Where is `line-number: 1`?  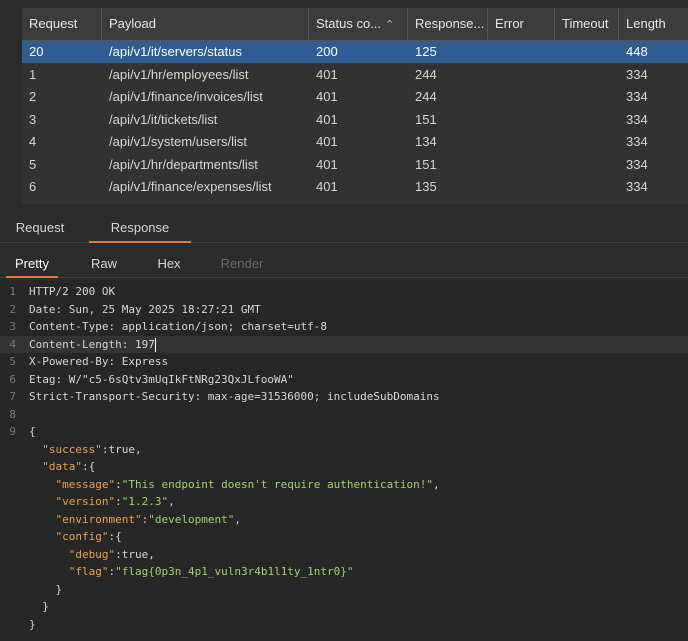 line-number: 1 is located at coordinates (12, 291).